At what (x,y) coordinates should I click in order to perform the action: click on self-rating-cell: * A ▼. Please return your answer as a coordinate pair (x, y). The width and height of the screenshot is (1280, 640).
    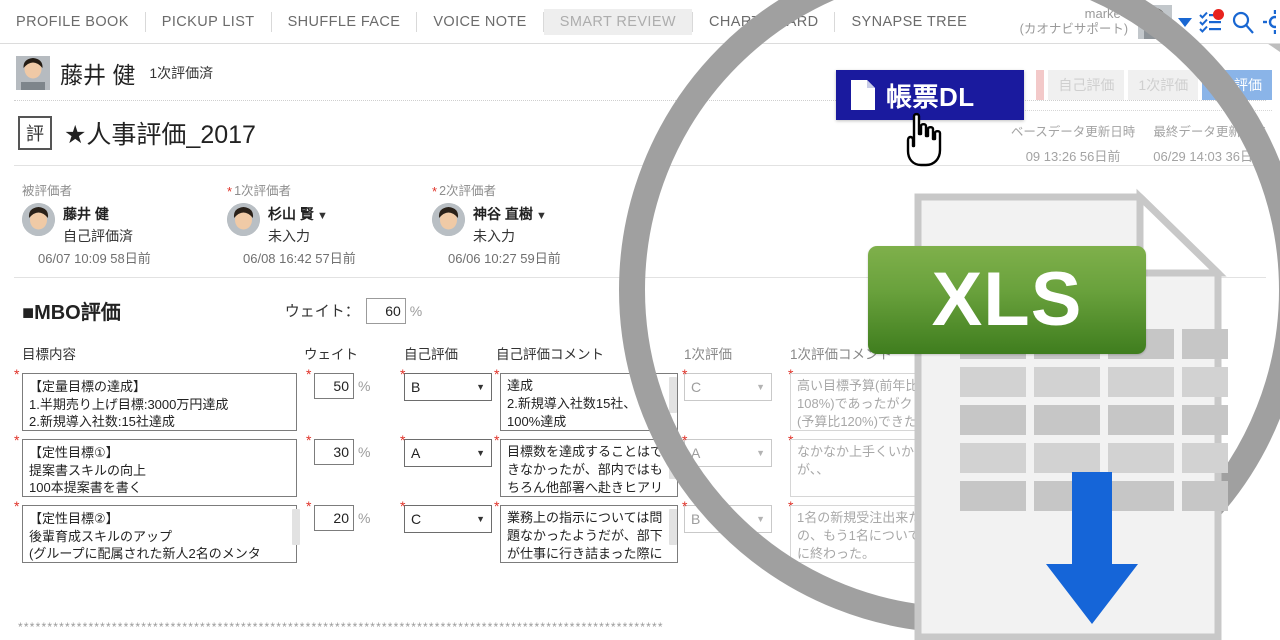
    Looking at the image, I should click on (448, 450).